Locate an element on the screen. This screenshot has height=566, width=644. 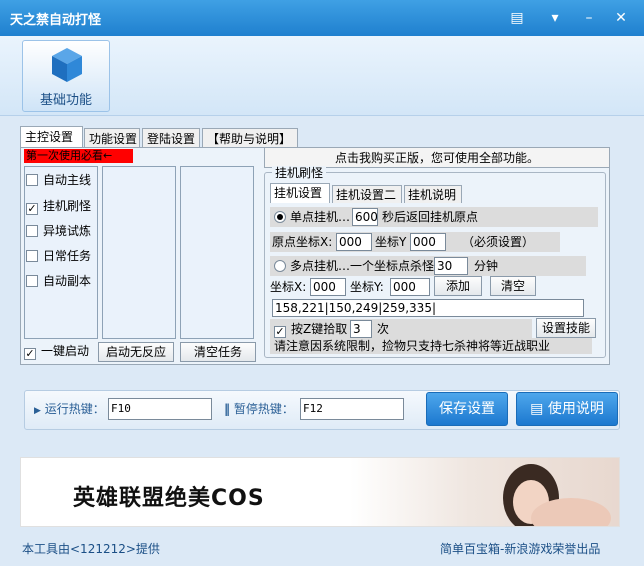
document-icon: ▤ is located at coordinates (539, 409).